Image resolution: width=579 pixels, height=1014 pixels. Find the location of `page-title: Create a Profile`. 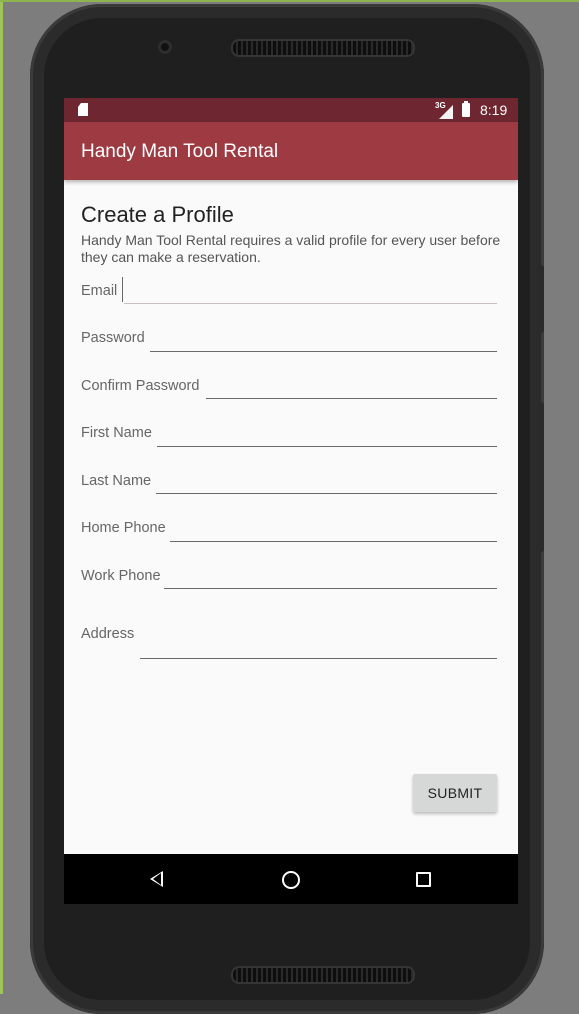

page-title: Create a Profile is located at coordinates (157, 214).